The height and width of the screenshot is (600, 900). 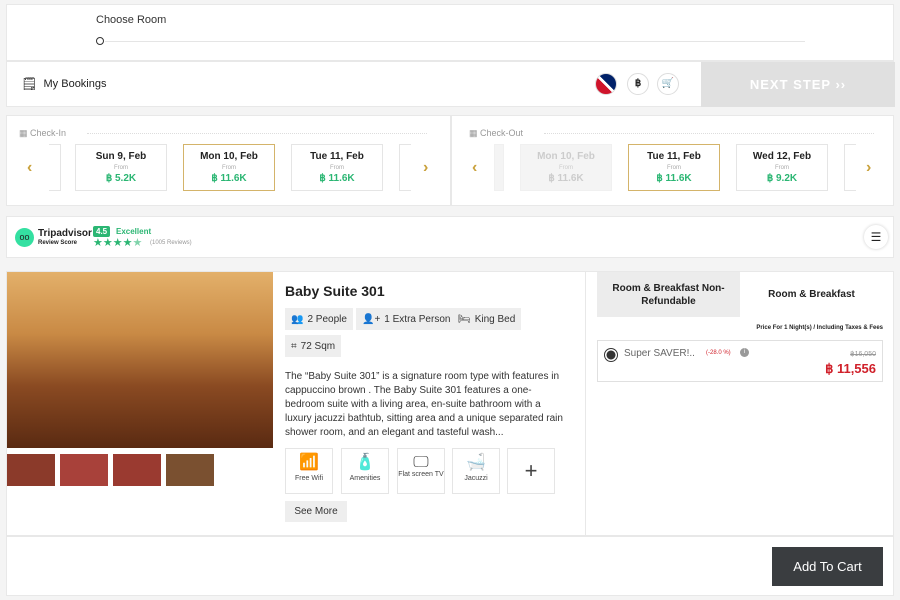 What do you see at coordinates (294, 346) in the screenshot?
I see `area-icon: ⌗` at bounding box center [294, 346].